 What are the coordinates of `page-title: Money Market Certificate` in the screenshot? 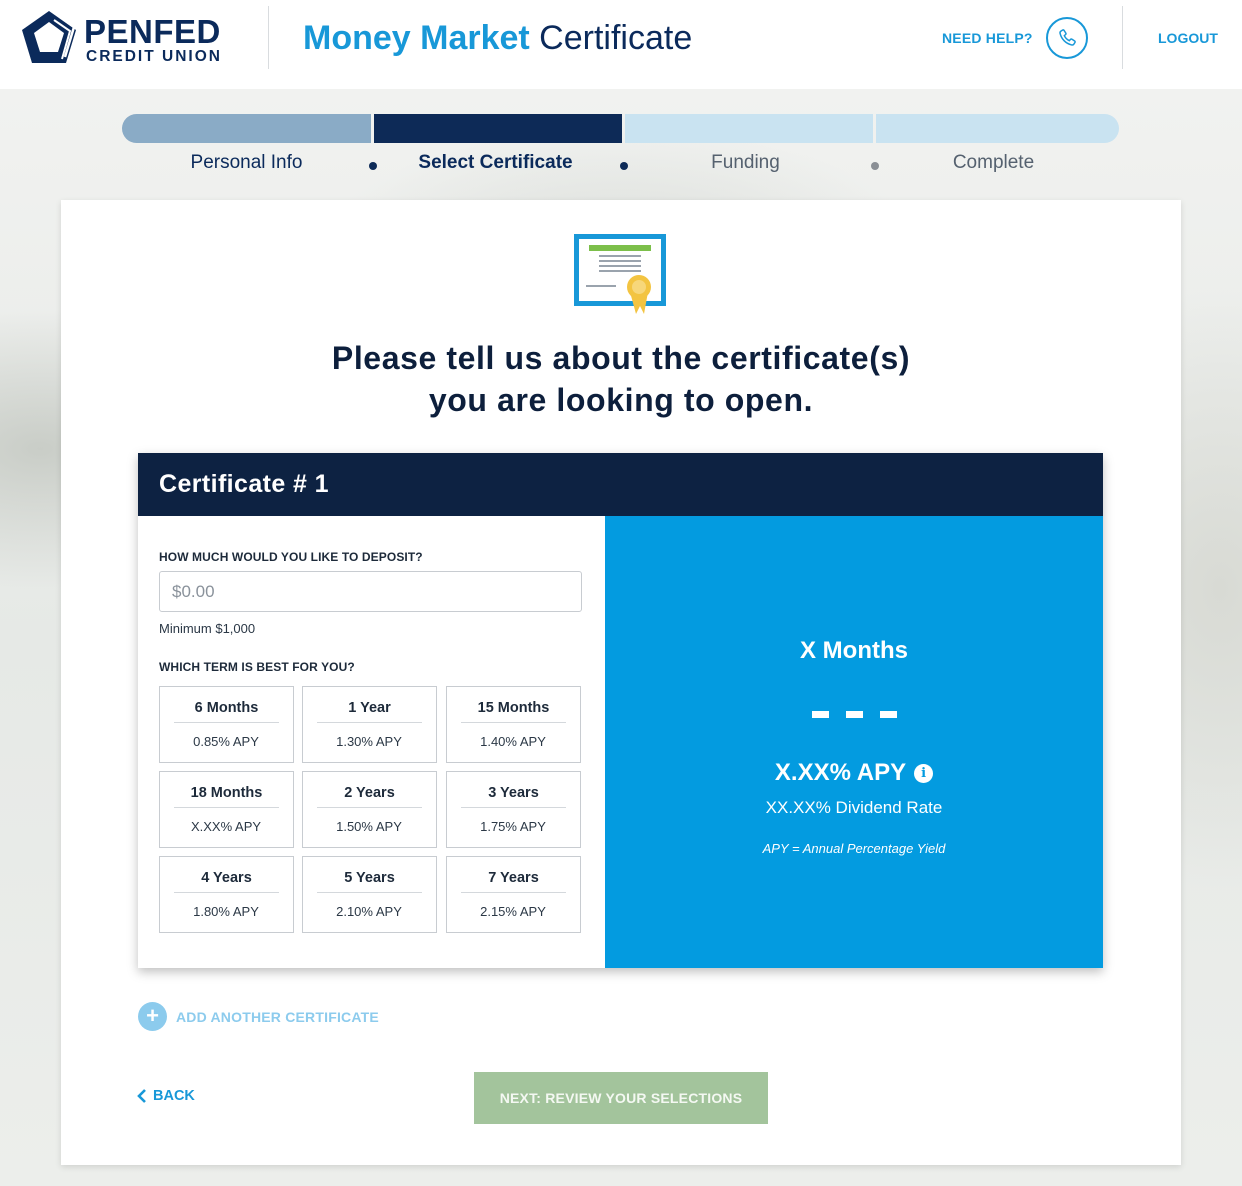 It's located at (497, 38).